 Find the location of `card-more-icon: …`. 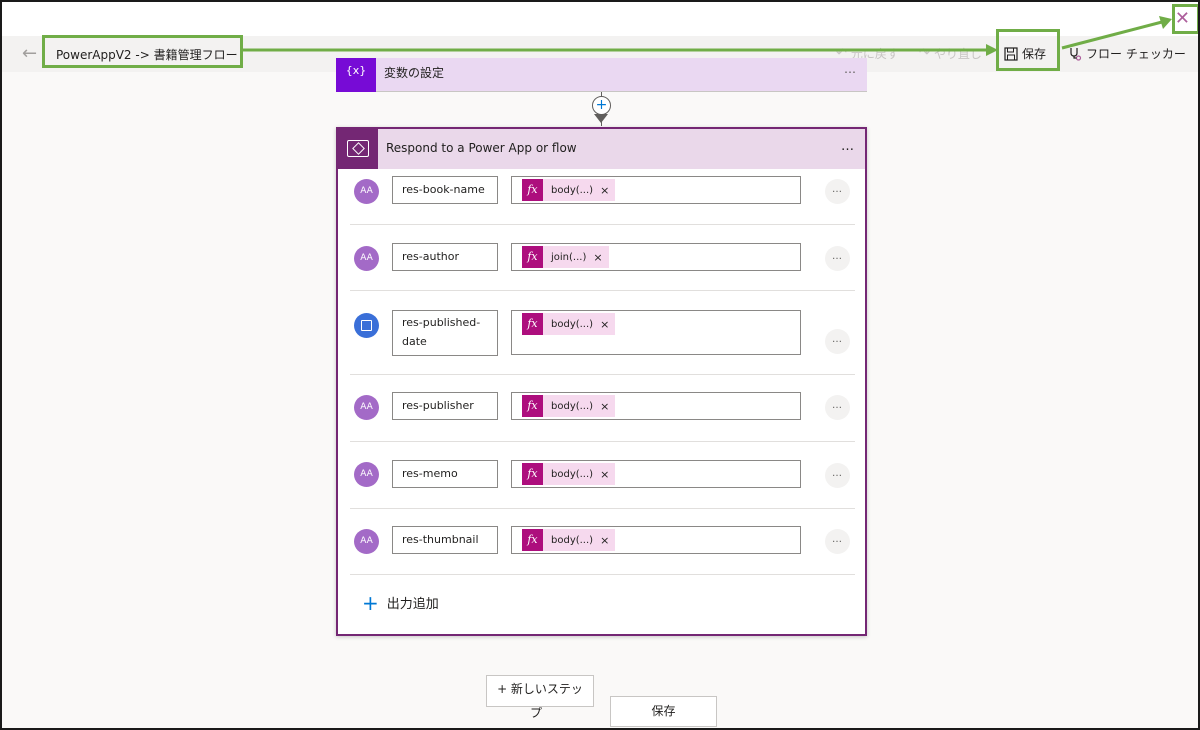

card-more-icon: … is located at coordinates (848, 146).